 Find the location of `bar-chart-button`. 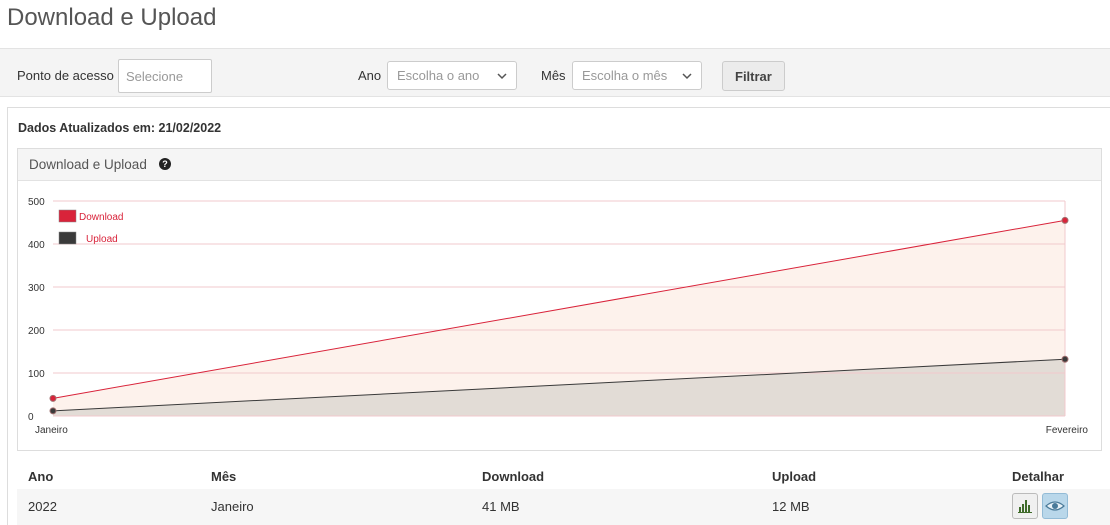

bar-chart-button is located at coordinates (1025, 506).